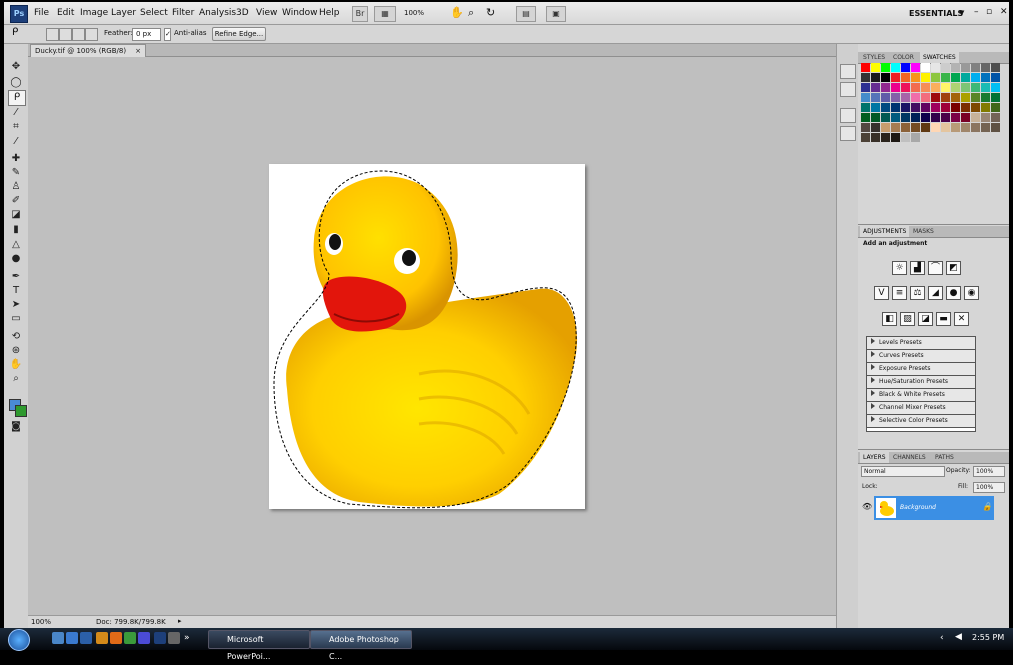 The image size is (1013, 665). Describe the element at coordinates (16, 365) in the screenshot. I see `hand-tool-icon: ✋` at that location.